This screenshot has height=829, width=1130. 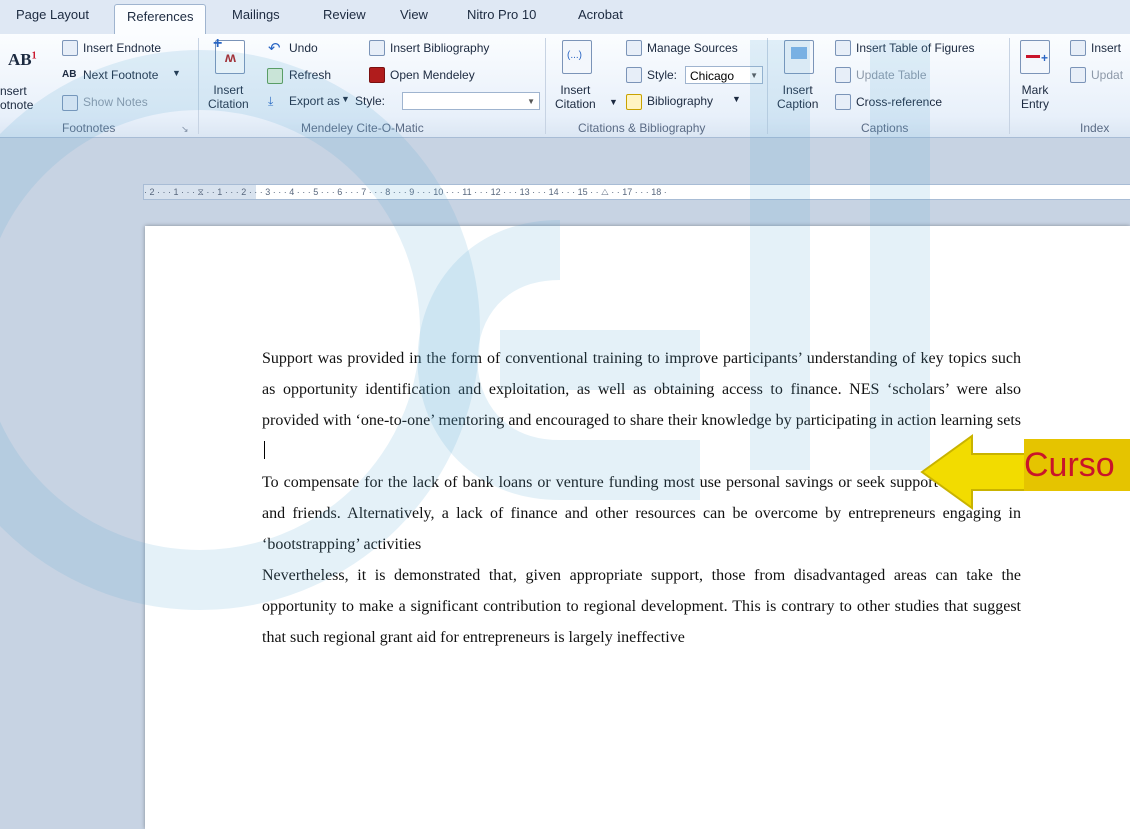 What do you see at coordinates (501, 14) in the screenshot?
I see `tab-nitro-pro: Nitro Pro 10` at bounding box center [501, 14].